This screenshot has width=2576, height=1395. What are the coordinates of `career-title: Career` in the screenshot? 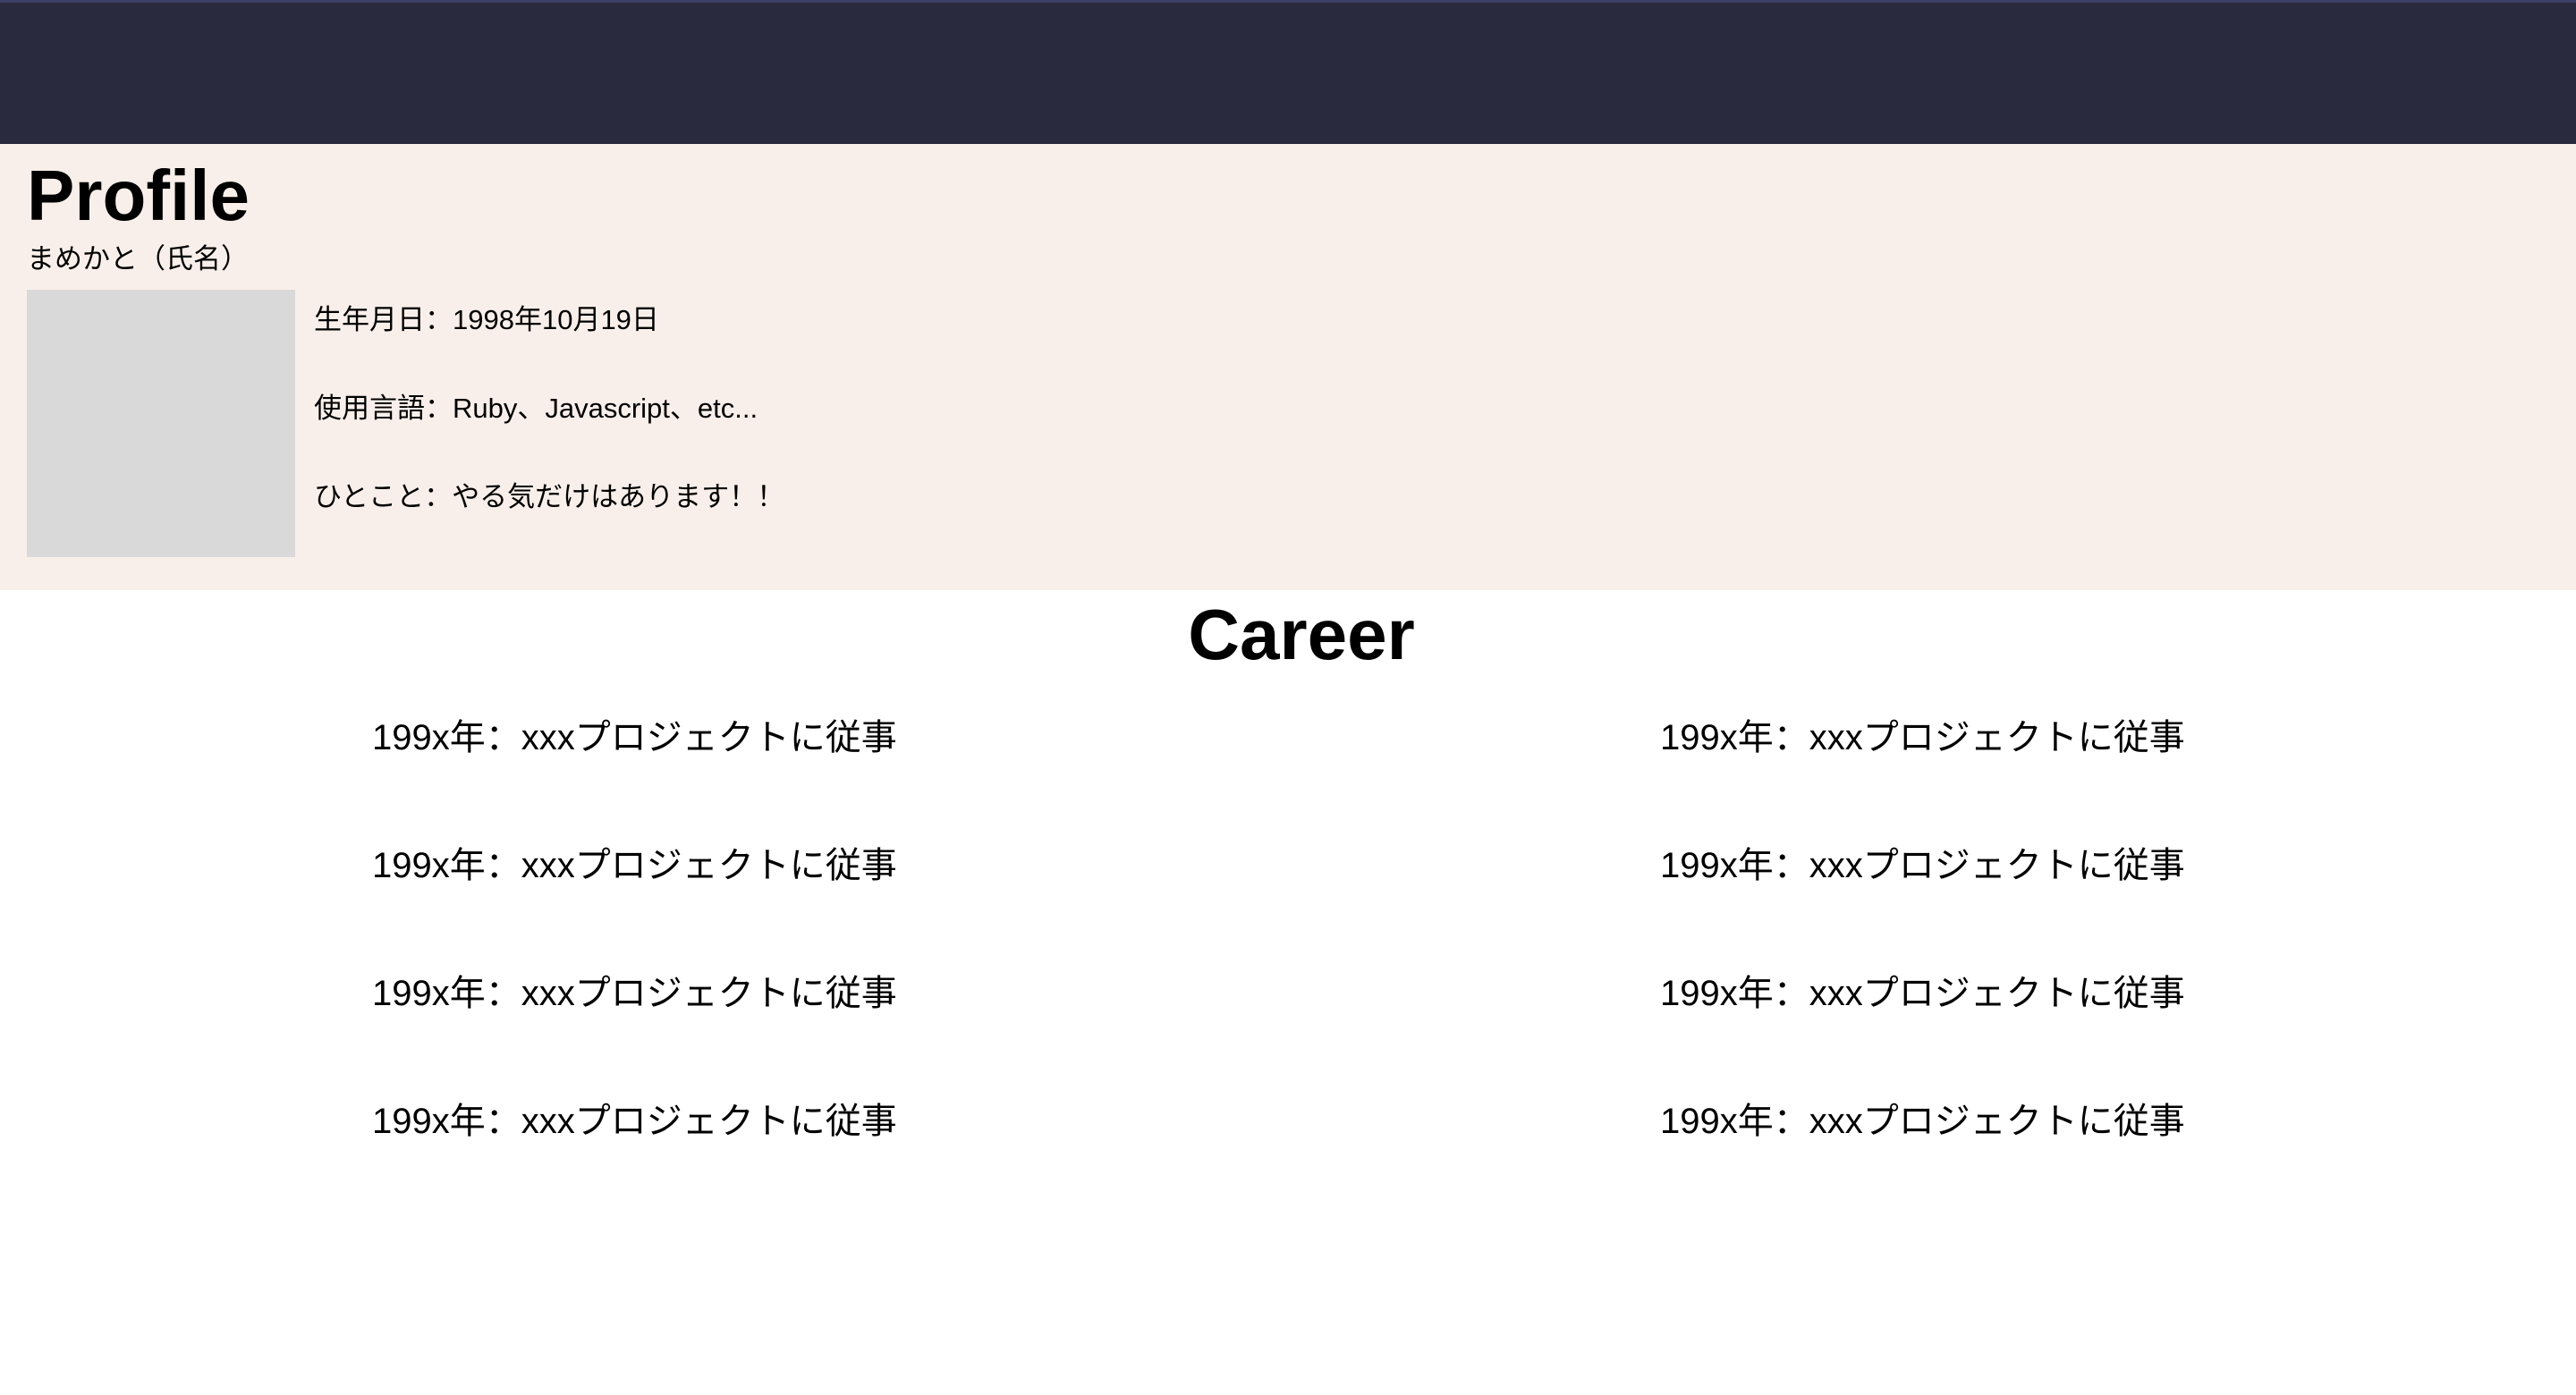 It's located at (1301, 634).